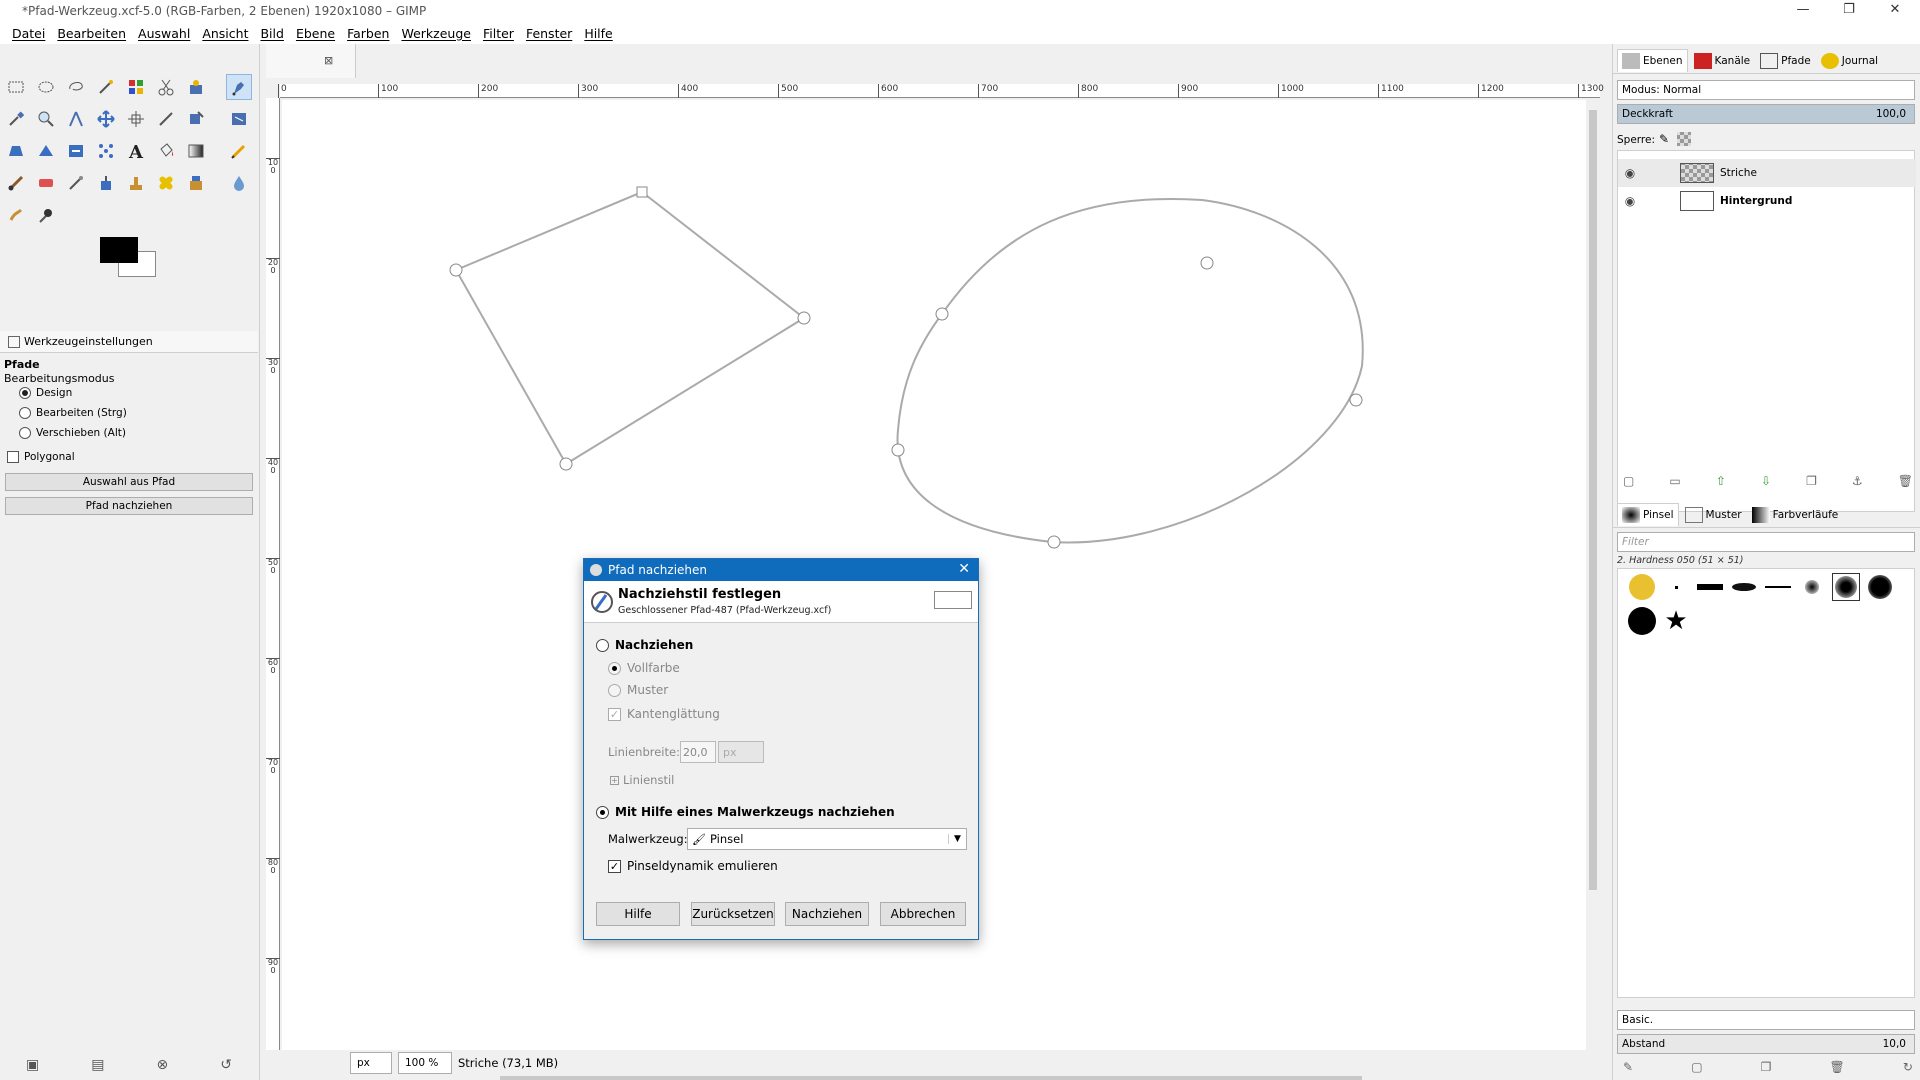  What do you see at coordinates (225, 33) in the screenshot?
I see `menu-ansicht: Ansicht` at bounding box center [225, 33].